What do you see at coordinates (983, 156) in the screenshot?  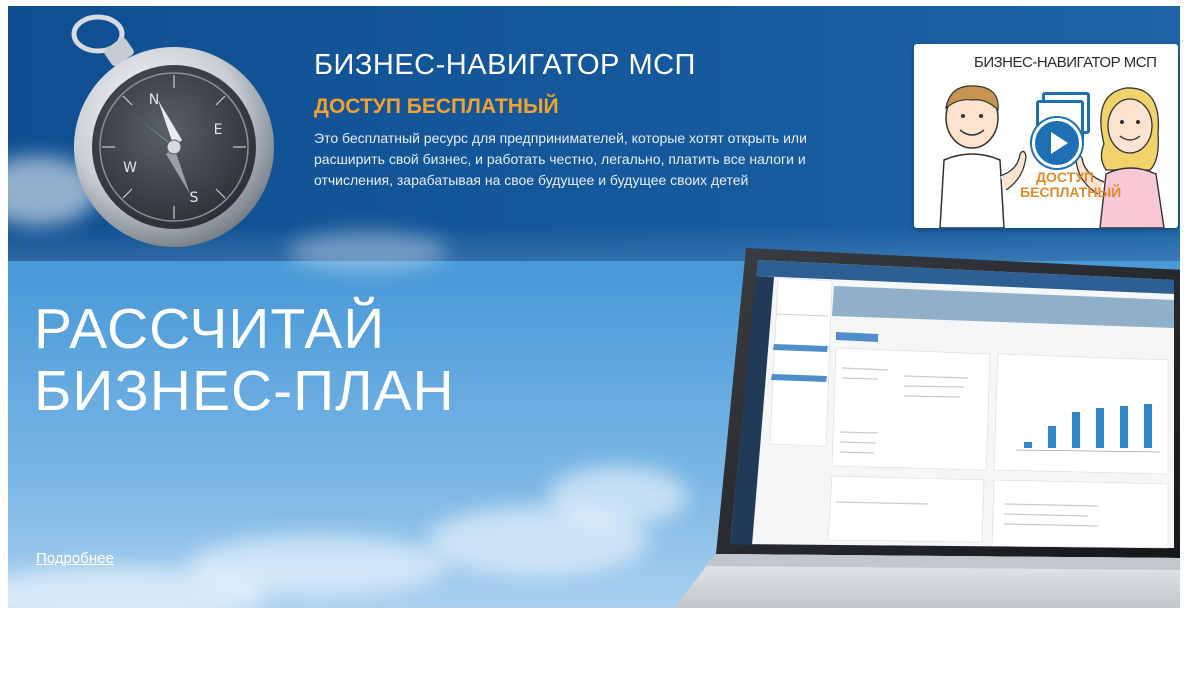 I see `man-illustration-icon` at bounding box center [983, 156].